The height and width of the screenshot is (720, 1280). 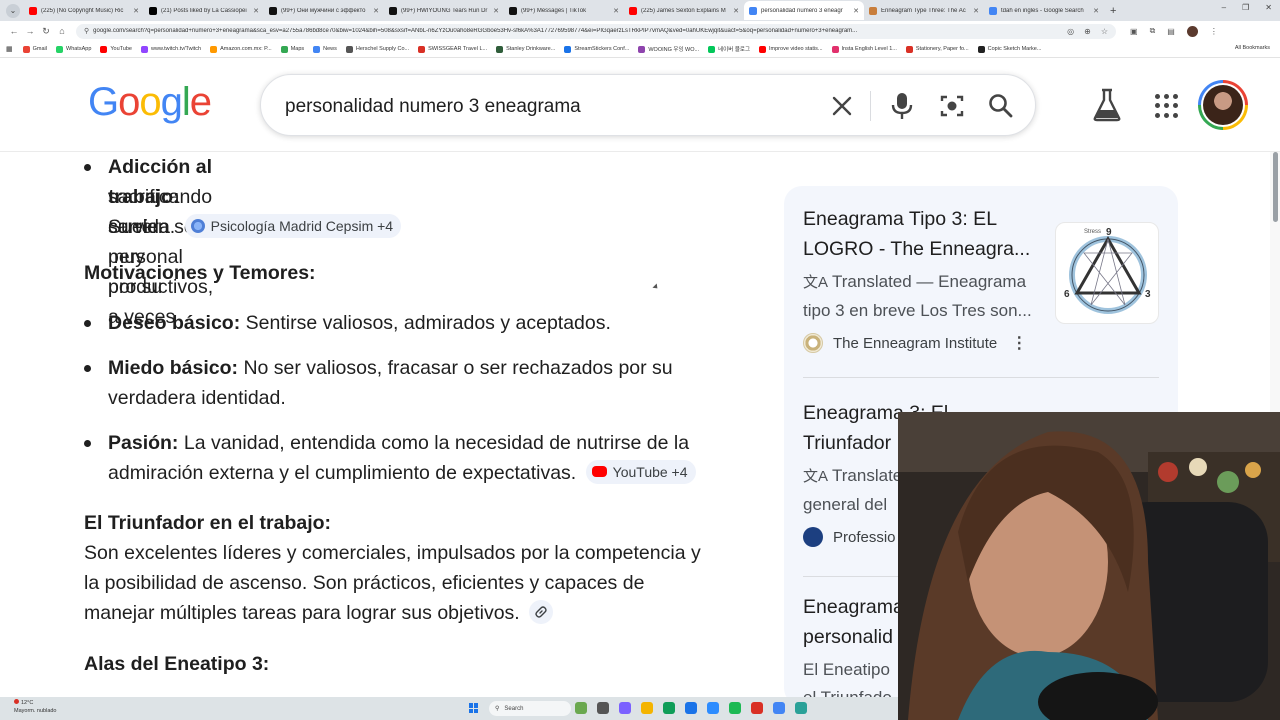 I want to click on google-apps-icon, so click(x=1167, y=106).